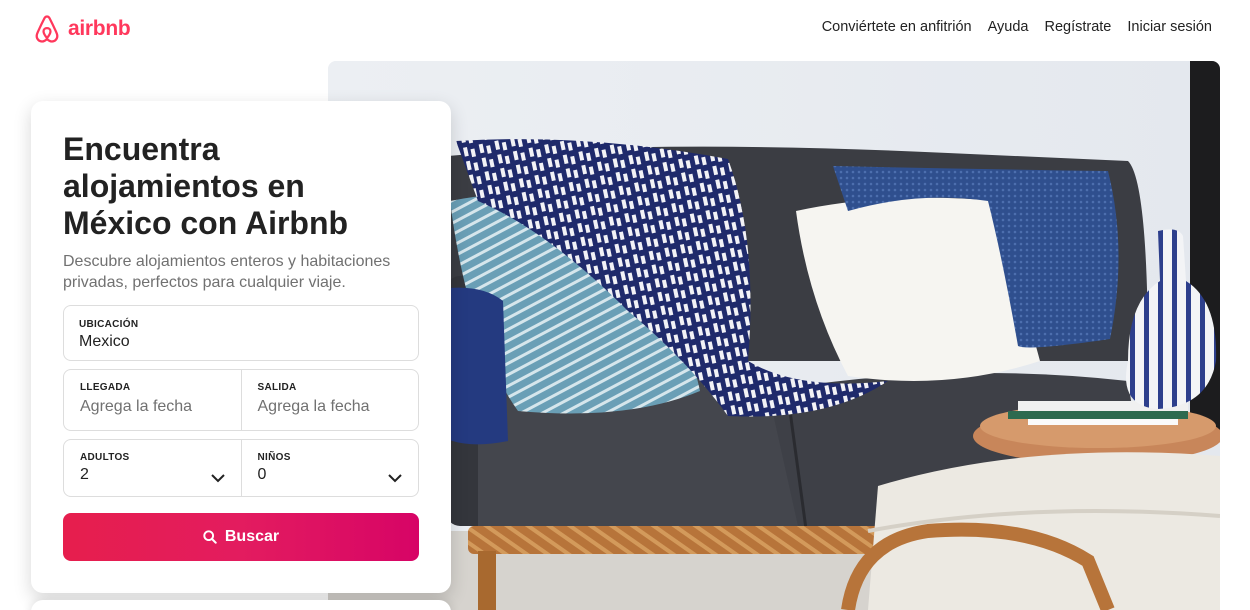 Image resolution: width=1250 pixels, height=610 pixels. Describe the element at coordinates (330, 407) in the screenshot. I see `checkout-input: Agrega la fecha` at that location.